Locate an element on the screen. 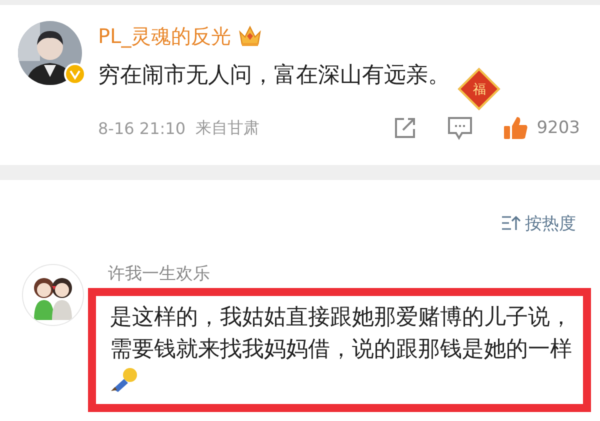  share-icon is located at coordinates (404, 128).